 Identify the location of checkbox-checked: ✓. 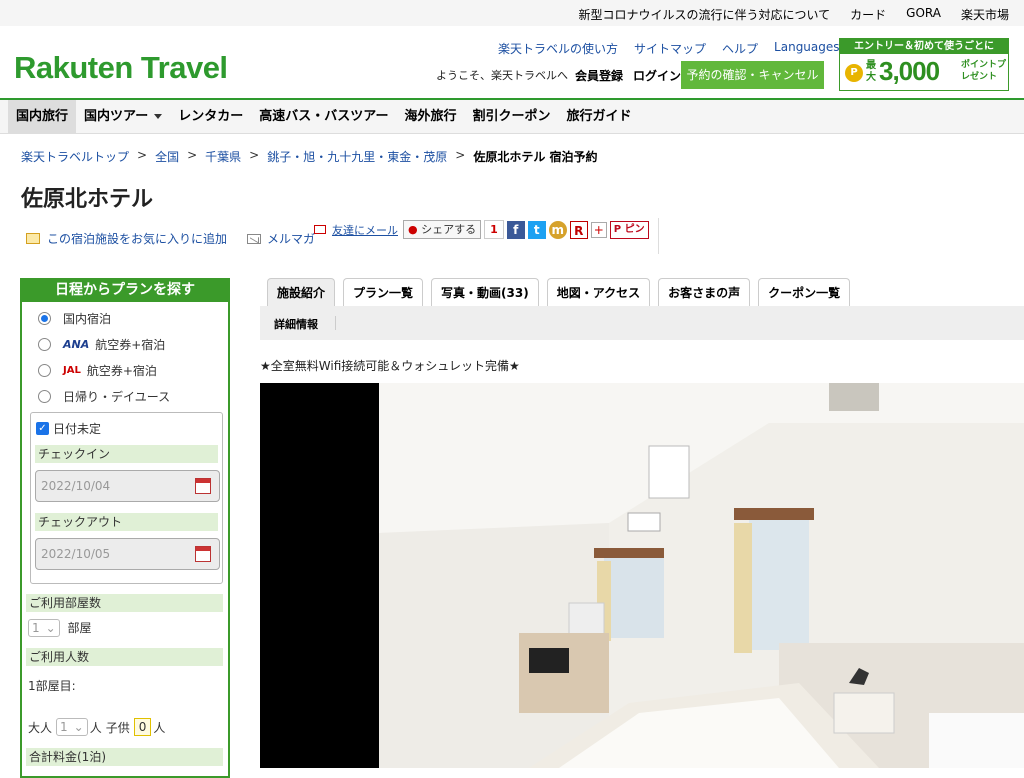
(42, 428).